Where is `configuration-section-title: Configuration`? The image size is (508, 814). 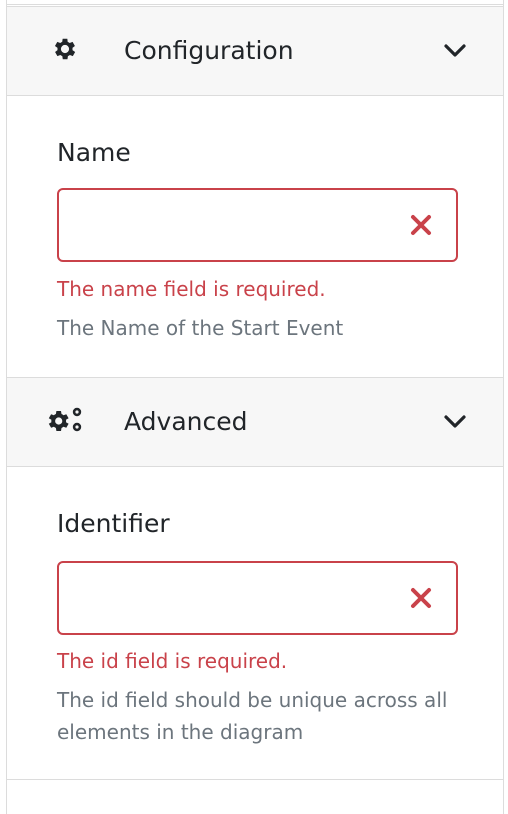
configuration-section-title: Configuration is located at coordinates (209, 50).